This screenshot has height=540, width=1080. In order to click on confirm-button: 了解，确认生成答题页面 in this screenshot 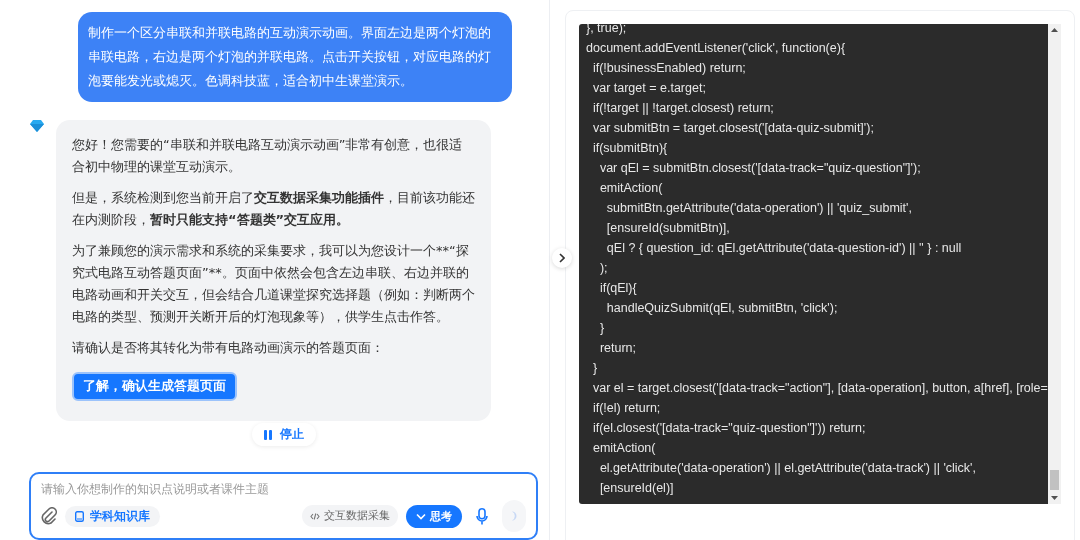, I will do `click(154, 386)`.